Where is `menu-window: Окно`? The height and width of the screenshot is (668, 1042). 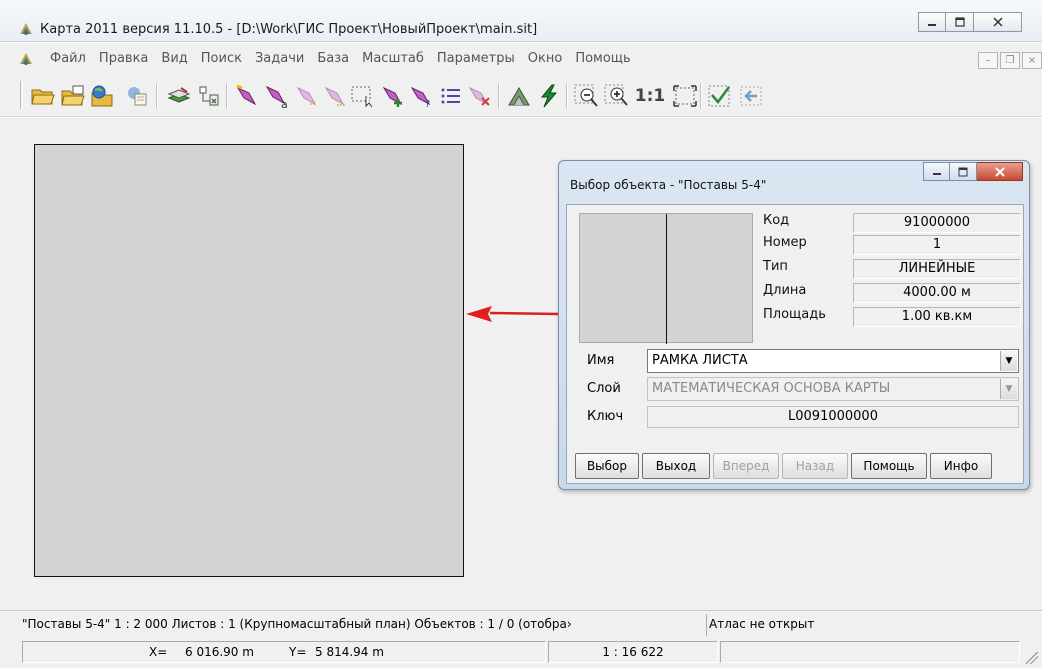
menu-window: Окно is located at coordinates (546, 58).